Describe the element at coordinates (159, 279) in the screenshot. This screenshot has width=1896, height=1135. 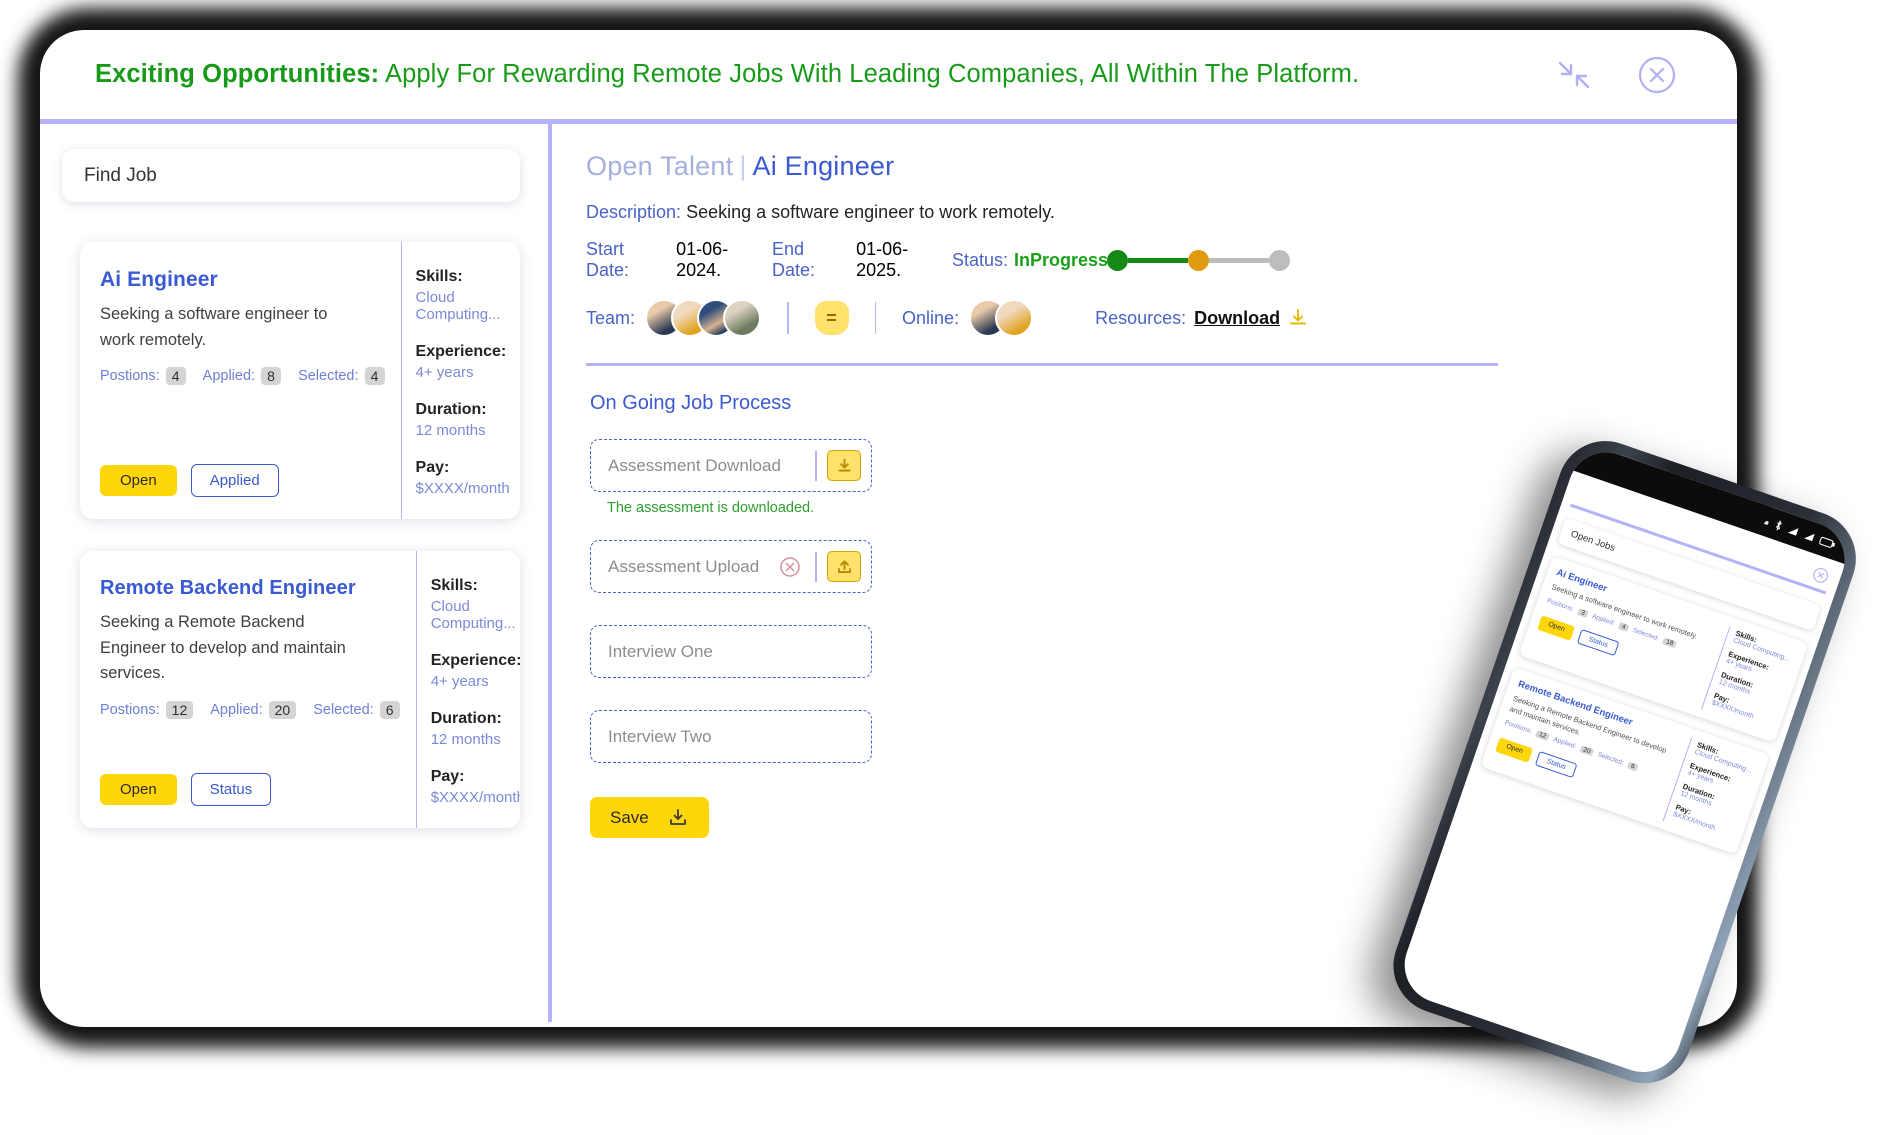
I see `job-title: Ai Engineer` at that location.